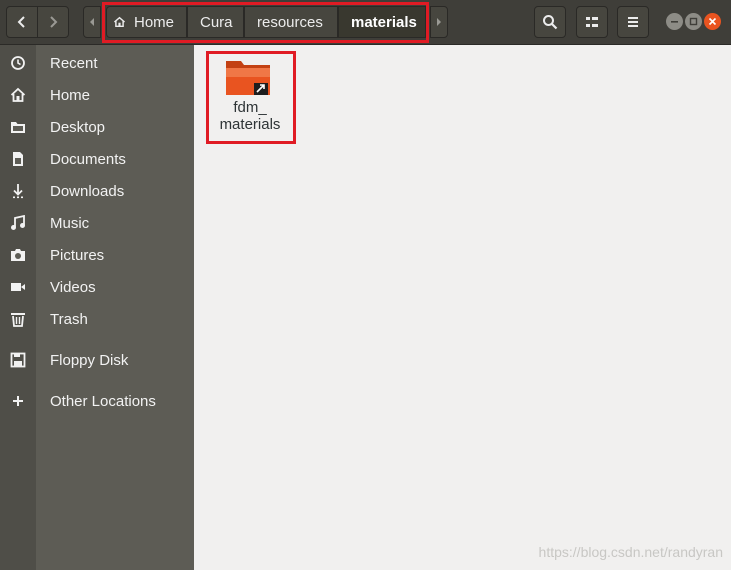 The height and width of the screenshot is (570, 731). I want to click on file-name-line: fdm_, so click(250, 107).